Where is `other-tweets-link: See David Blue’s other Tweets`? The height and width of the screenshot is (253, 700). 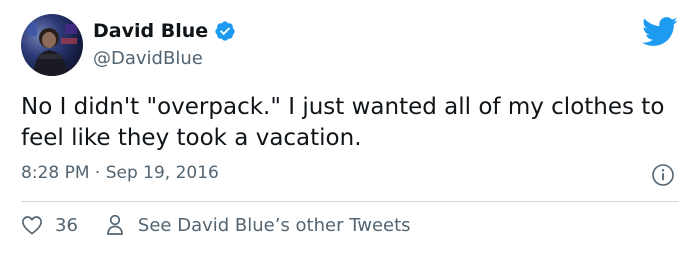
other-tweets-link: See David Blue’s other Tweets is located at coordinates (258, 225).